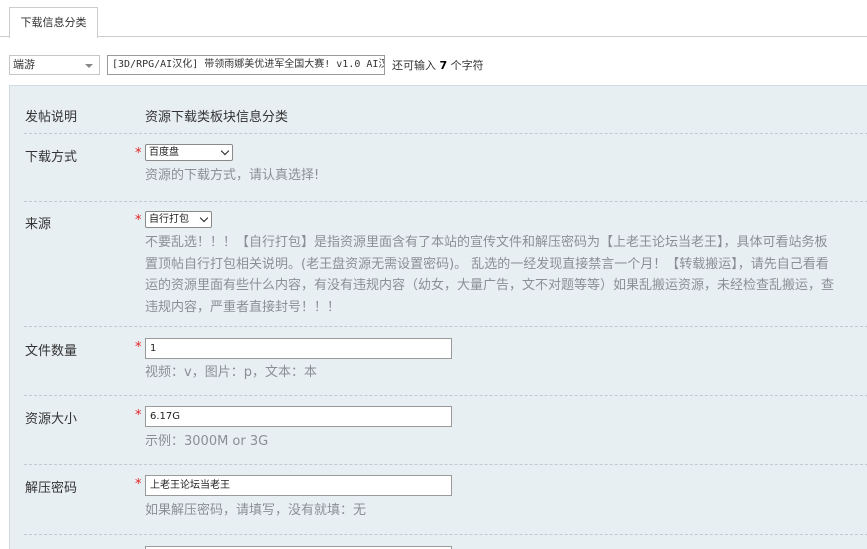  What do you see at coordinates (438, 65) in the screenshot?
I see `char-count-hint: 还可输入 7 个字符` at bounding box center [438, 65].